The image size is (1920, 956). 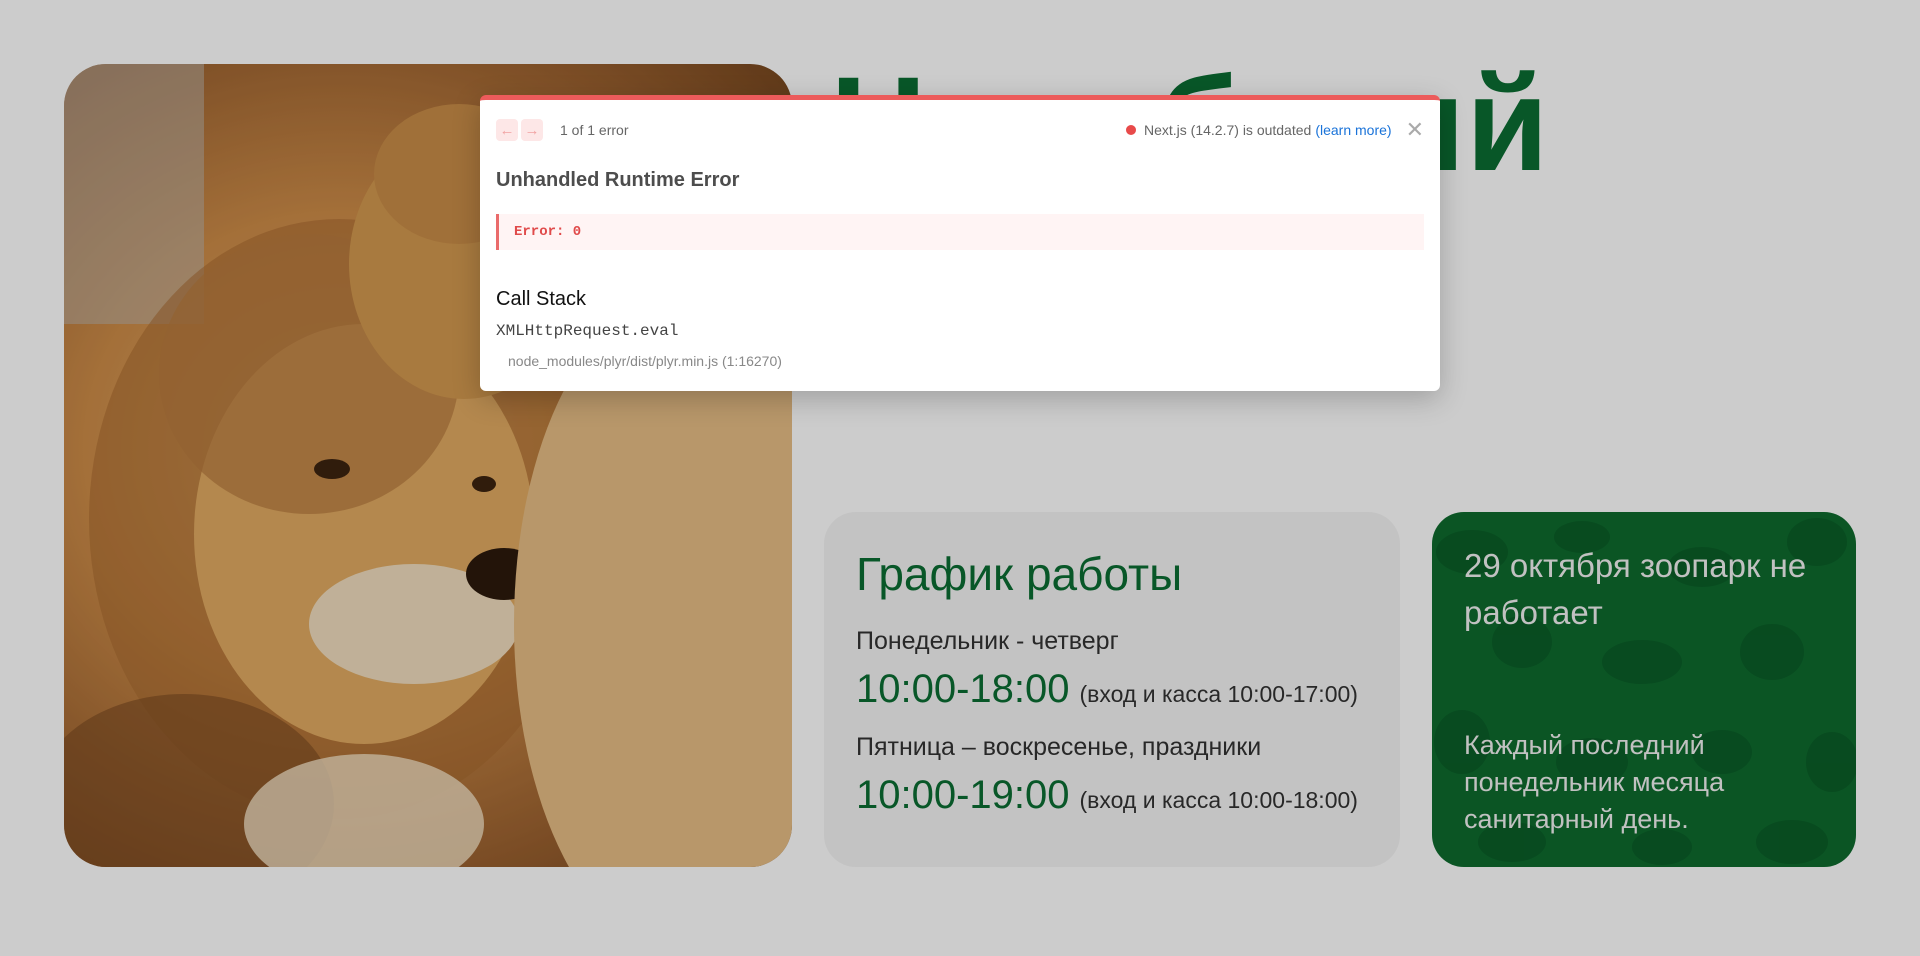 I want to click on close-dialog-button: ✕, so click(x=1414, y=129).